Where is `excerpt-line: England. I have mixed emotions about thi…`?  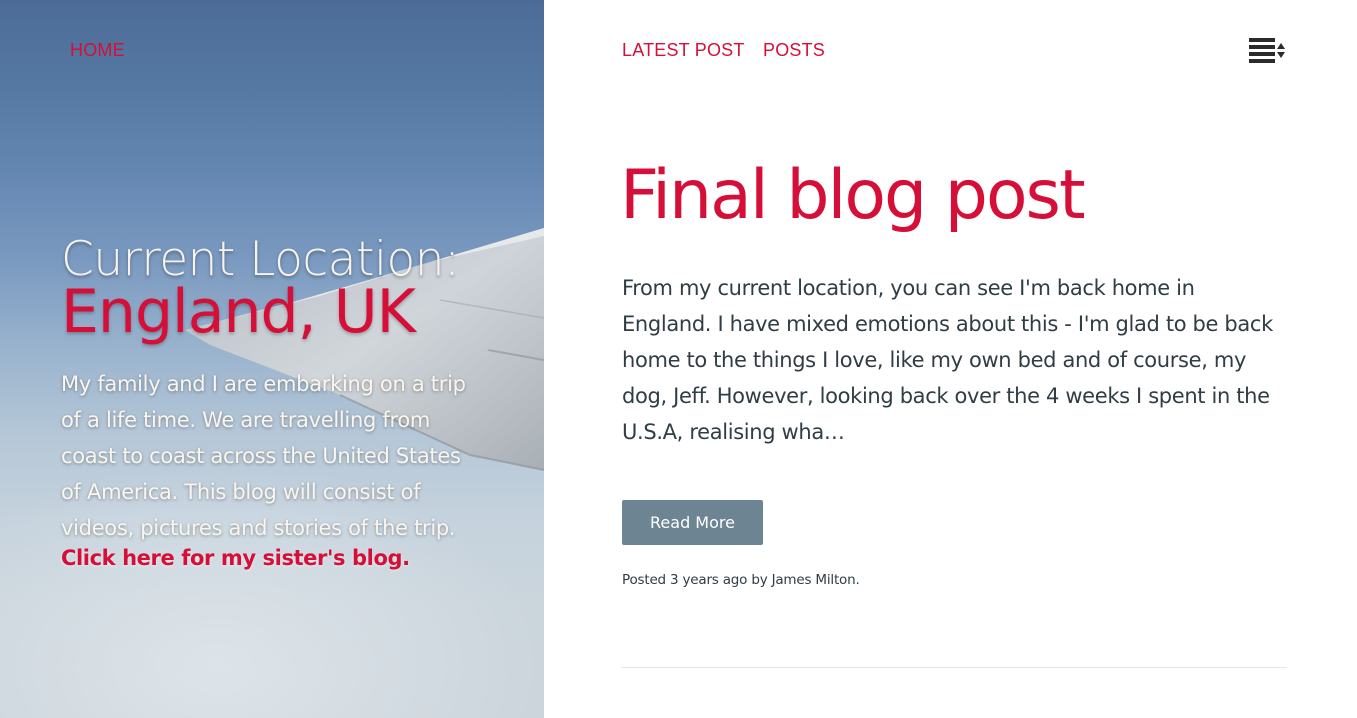
excerpt-line: England. I have mixed emotions about thi… is located at coordinates (947, 324).